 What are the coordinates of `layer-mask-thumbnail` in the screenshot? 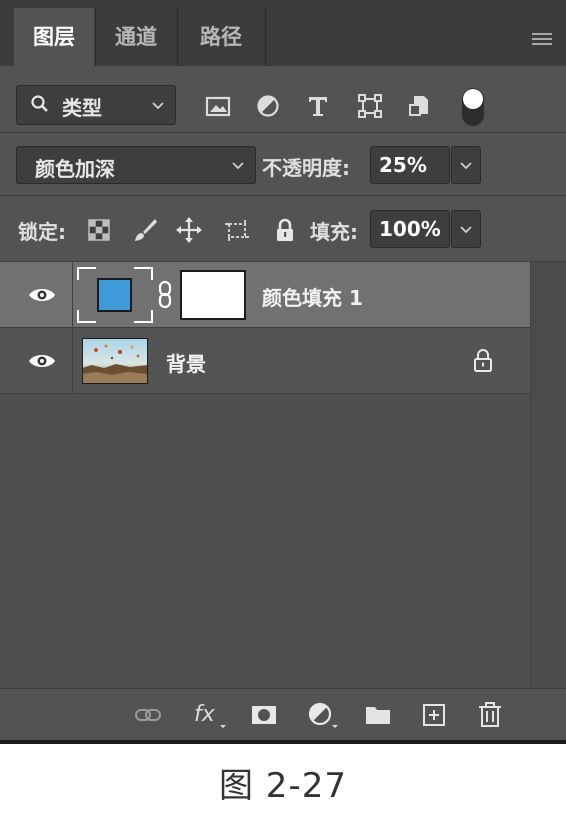 It's located at (213, 295).